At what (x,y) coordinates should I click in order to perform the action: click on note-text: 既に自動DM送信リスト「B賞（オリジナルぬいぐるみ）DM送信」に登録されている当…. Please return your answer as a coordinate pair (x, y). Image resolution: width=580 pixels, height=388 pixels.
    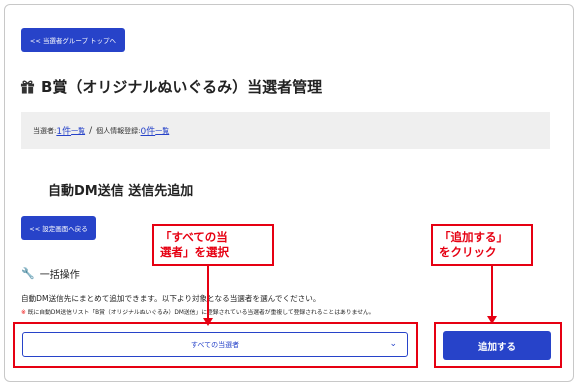
    Looking at the image, I should click on (201, 313).